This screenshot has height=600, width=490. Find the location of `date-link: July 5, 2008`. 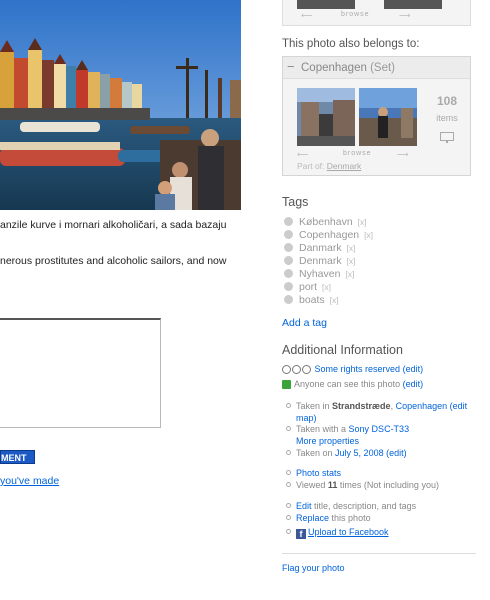

date-link: July 5, 2008 is located at coordinates (359, 453).